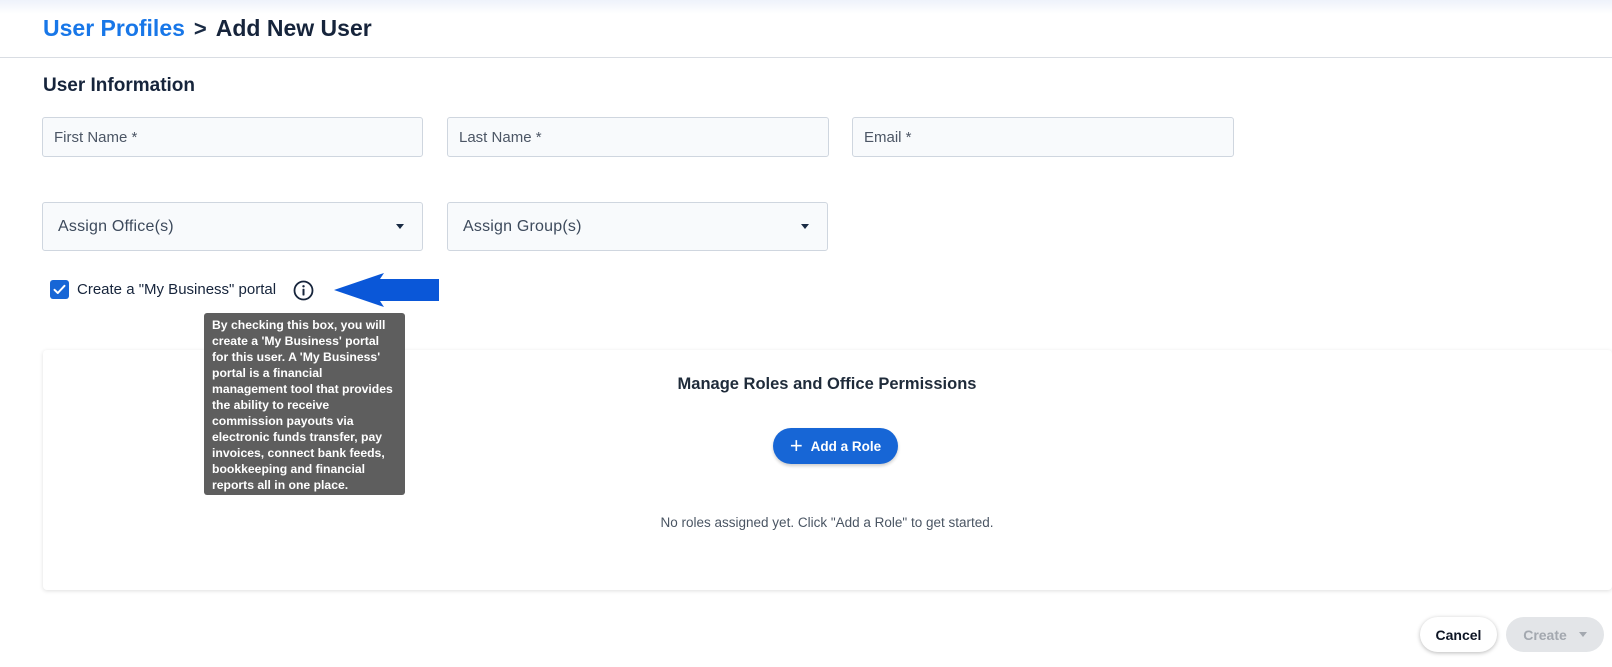 This screenshot has width=1612, height=667. What do you see at coordinates (637, 226) in the screenshot?
I see `assign-groups-select: Assign Group(s)` at bounding box center [637, 226].